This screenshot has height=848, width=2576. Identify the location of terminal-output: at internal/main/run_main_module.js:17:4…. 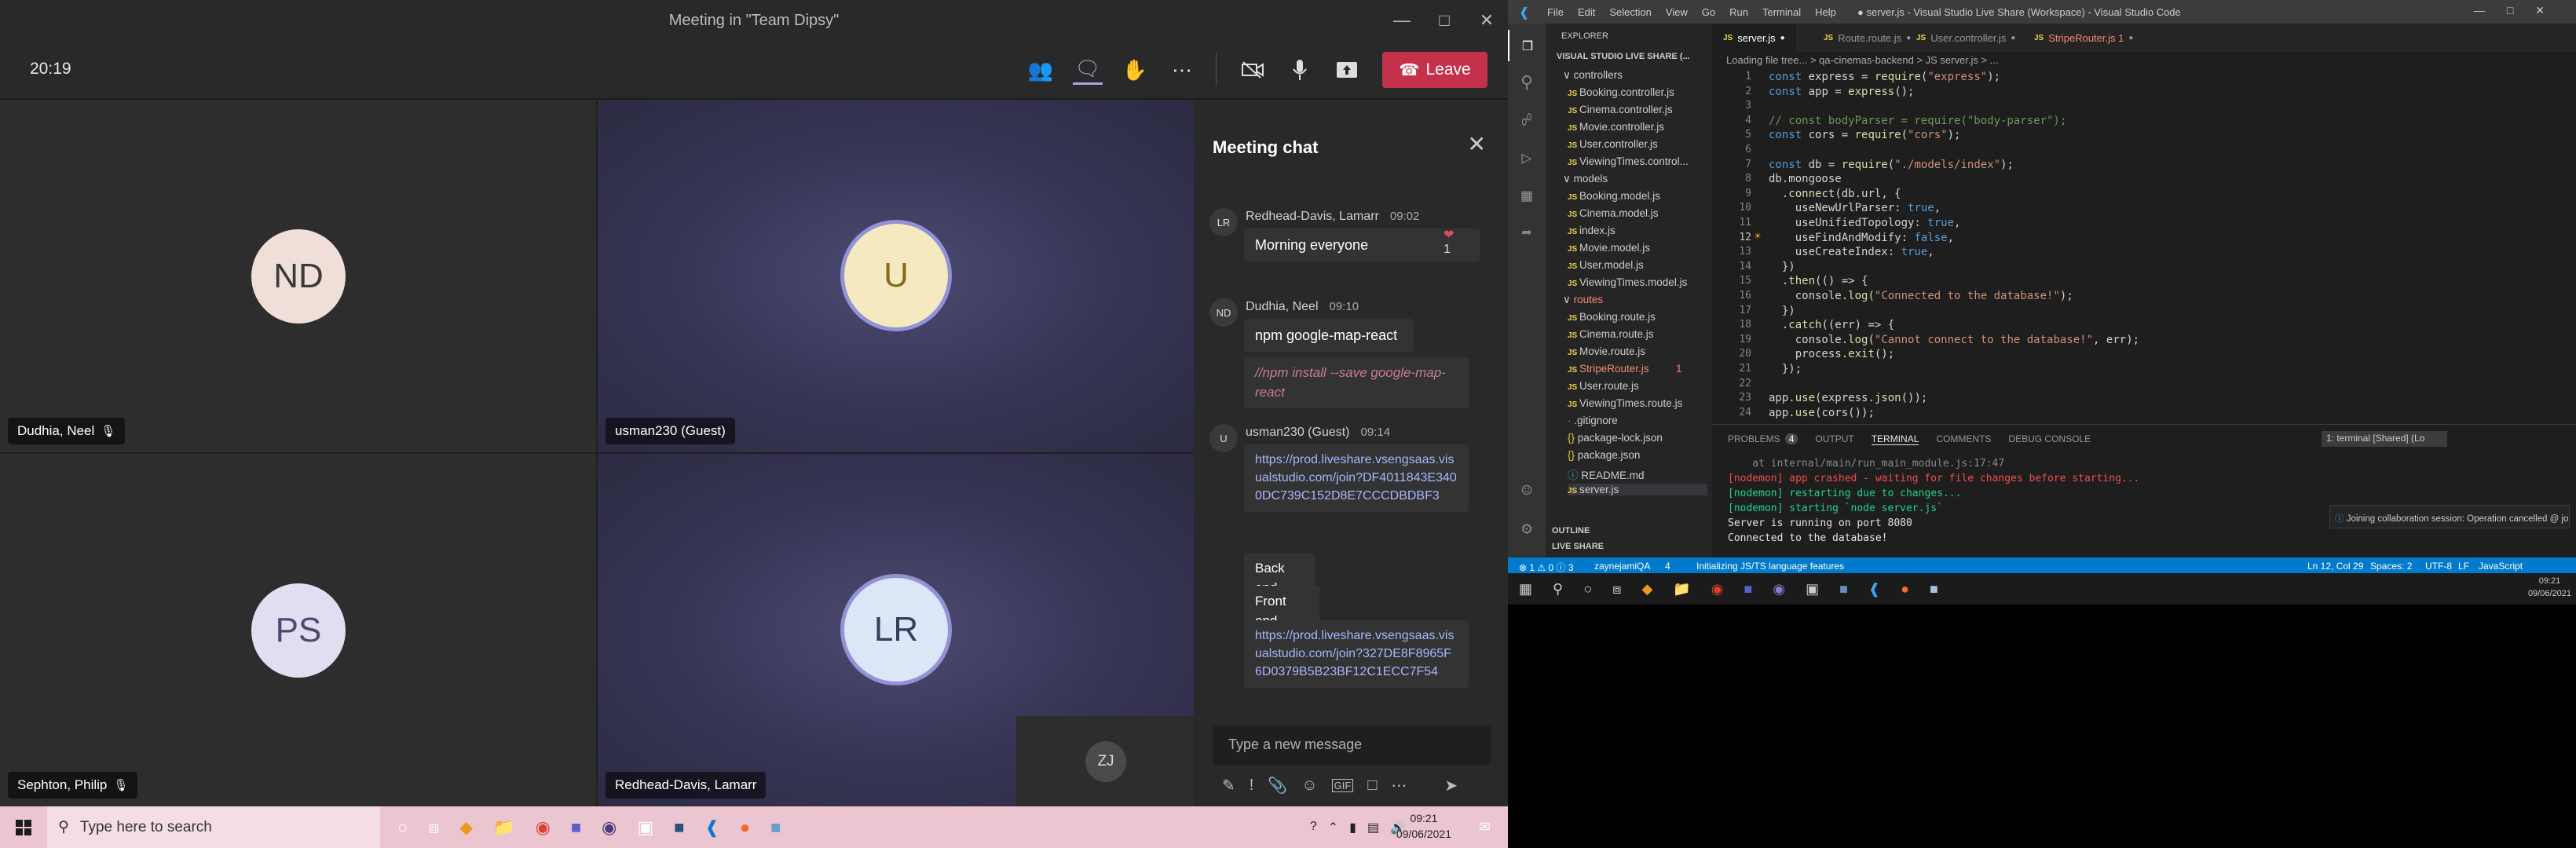
(1933, 501).